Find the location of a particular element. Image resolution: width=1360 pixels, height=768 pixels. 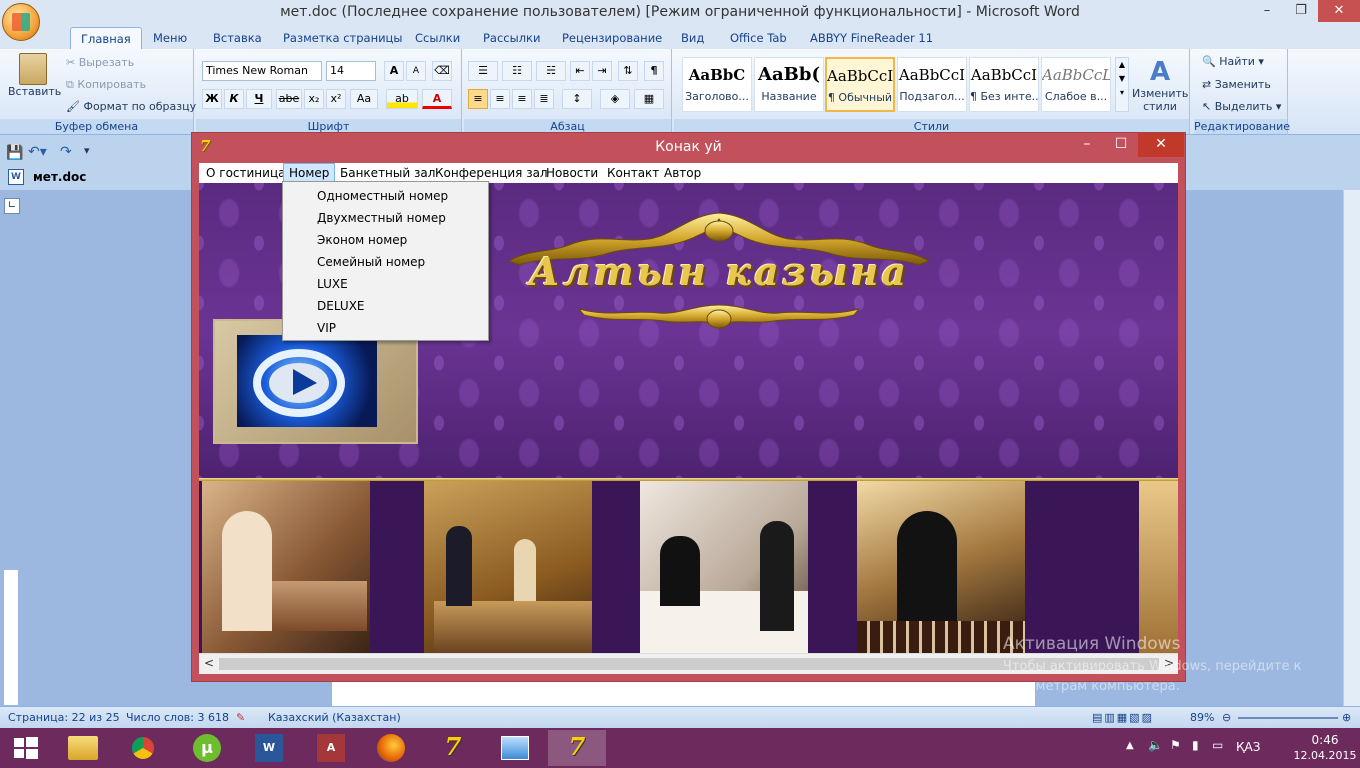

firefox-icon is located at coordinates (391, 748).